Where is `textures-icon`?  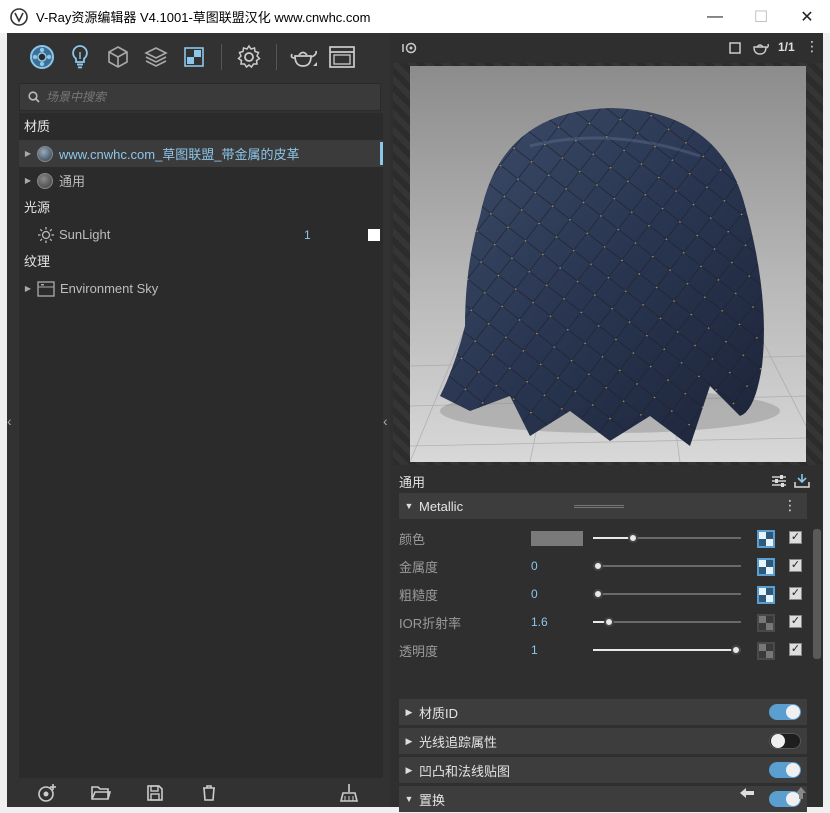 textures-icon is located at coordinates (194, 57).